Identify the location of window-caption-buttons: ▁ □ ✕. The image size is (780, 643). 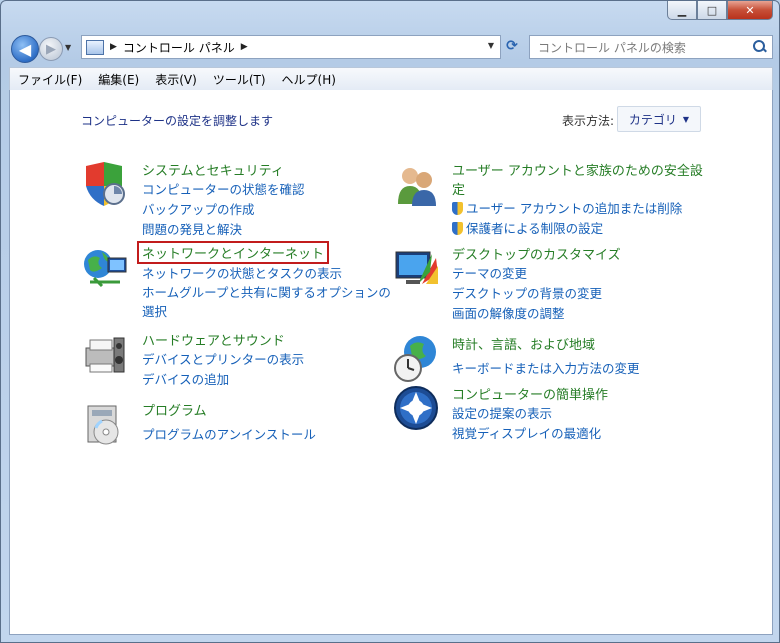
(720, 10).